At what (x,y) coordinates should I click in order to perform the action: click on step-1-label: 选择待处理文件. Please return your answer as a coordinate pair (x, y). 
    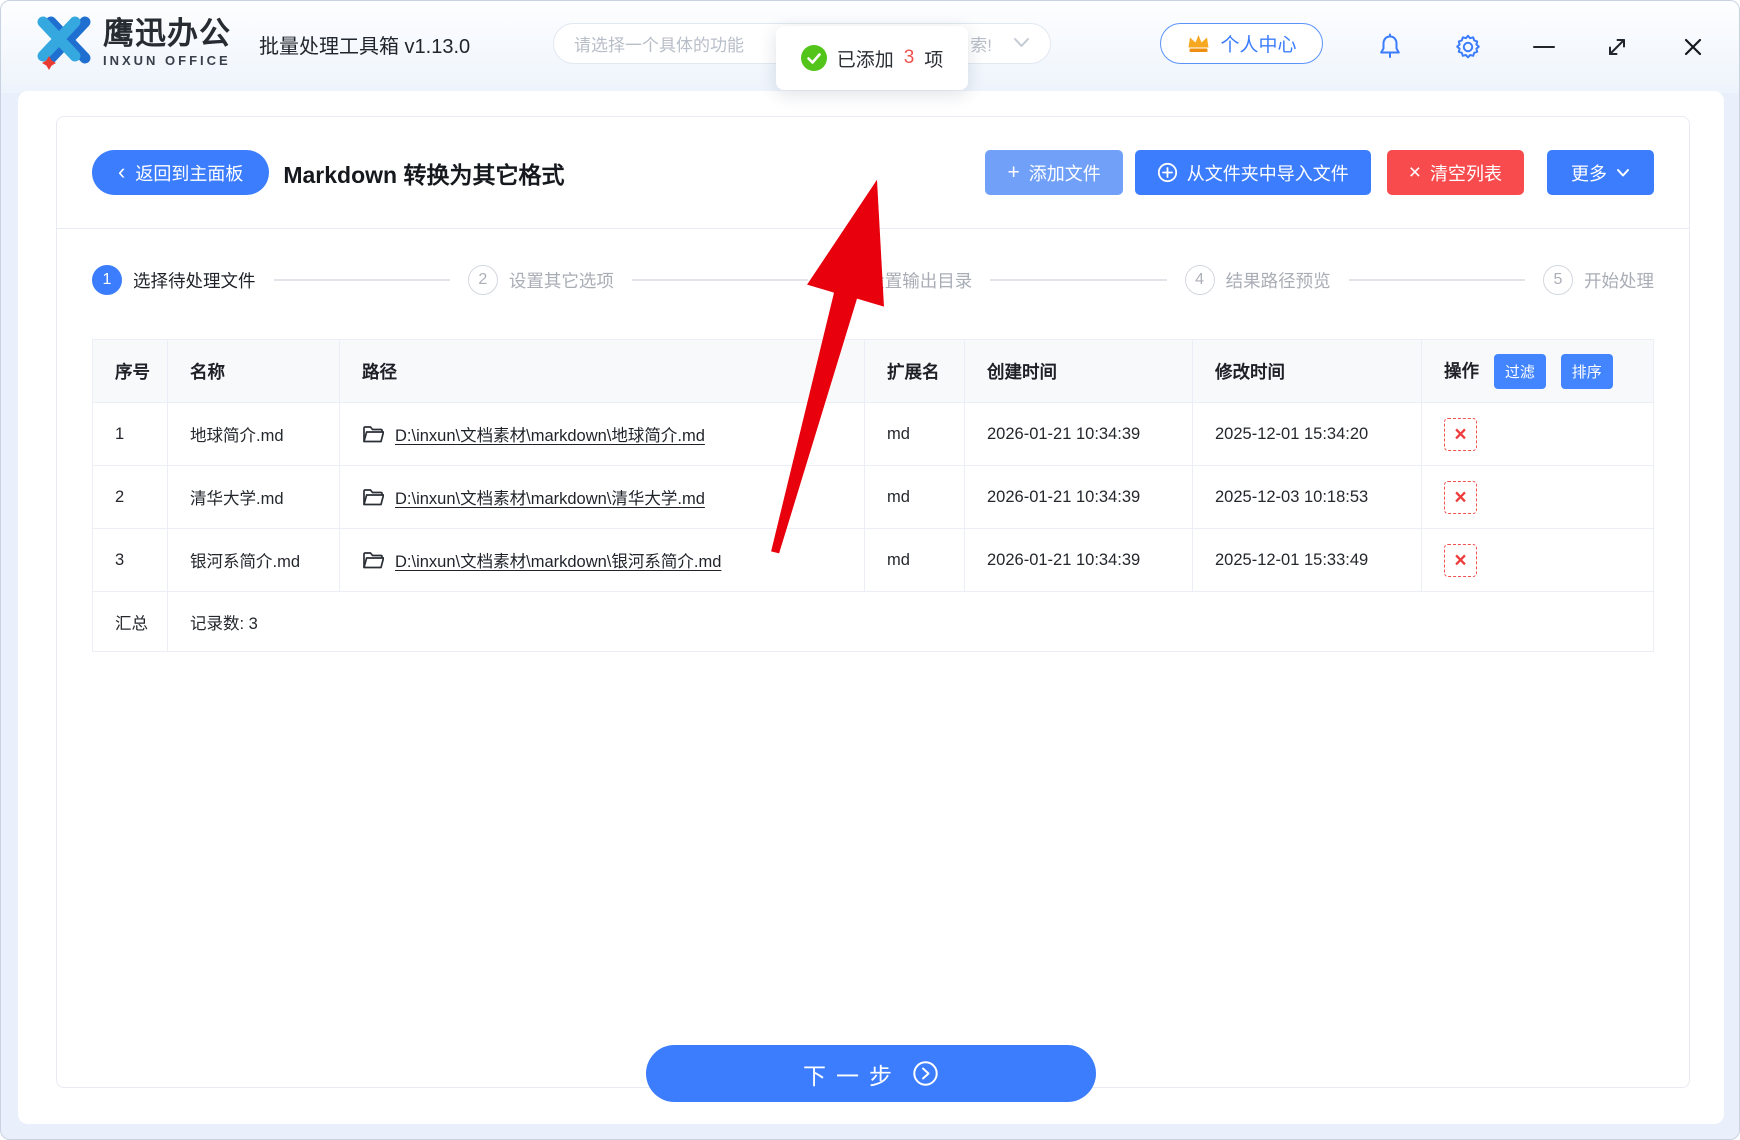
    Looking at the image, I should click on (194, 280).